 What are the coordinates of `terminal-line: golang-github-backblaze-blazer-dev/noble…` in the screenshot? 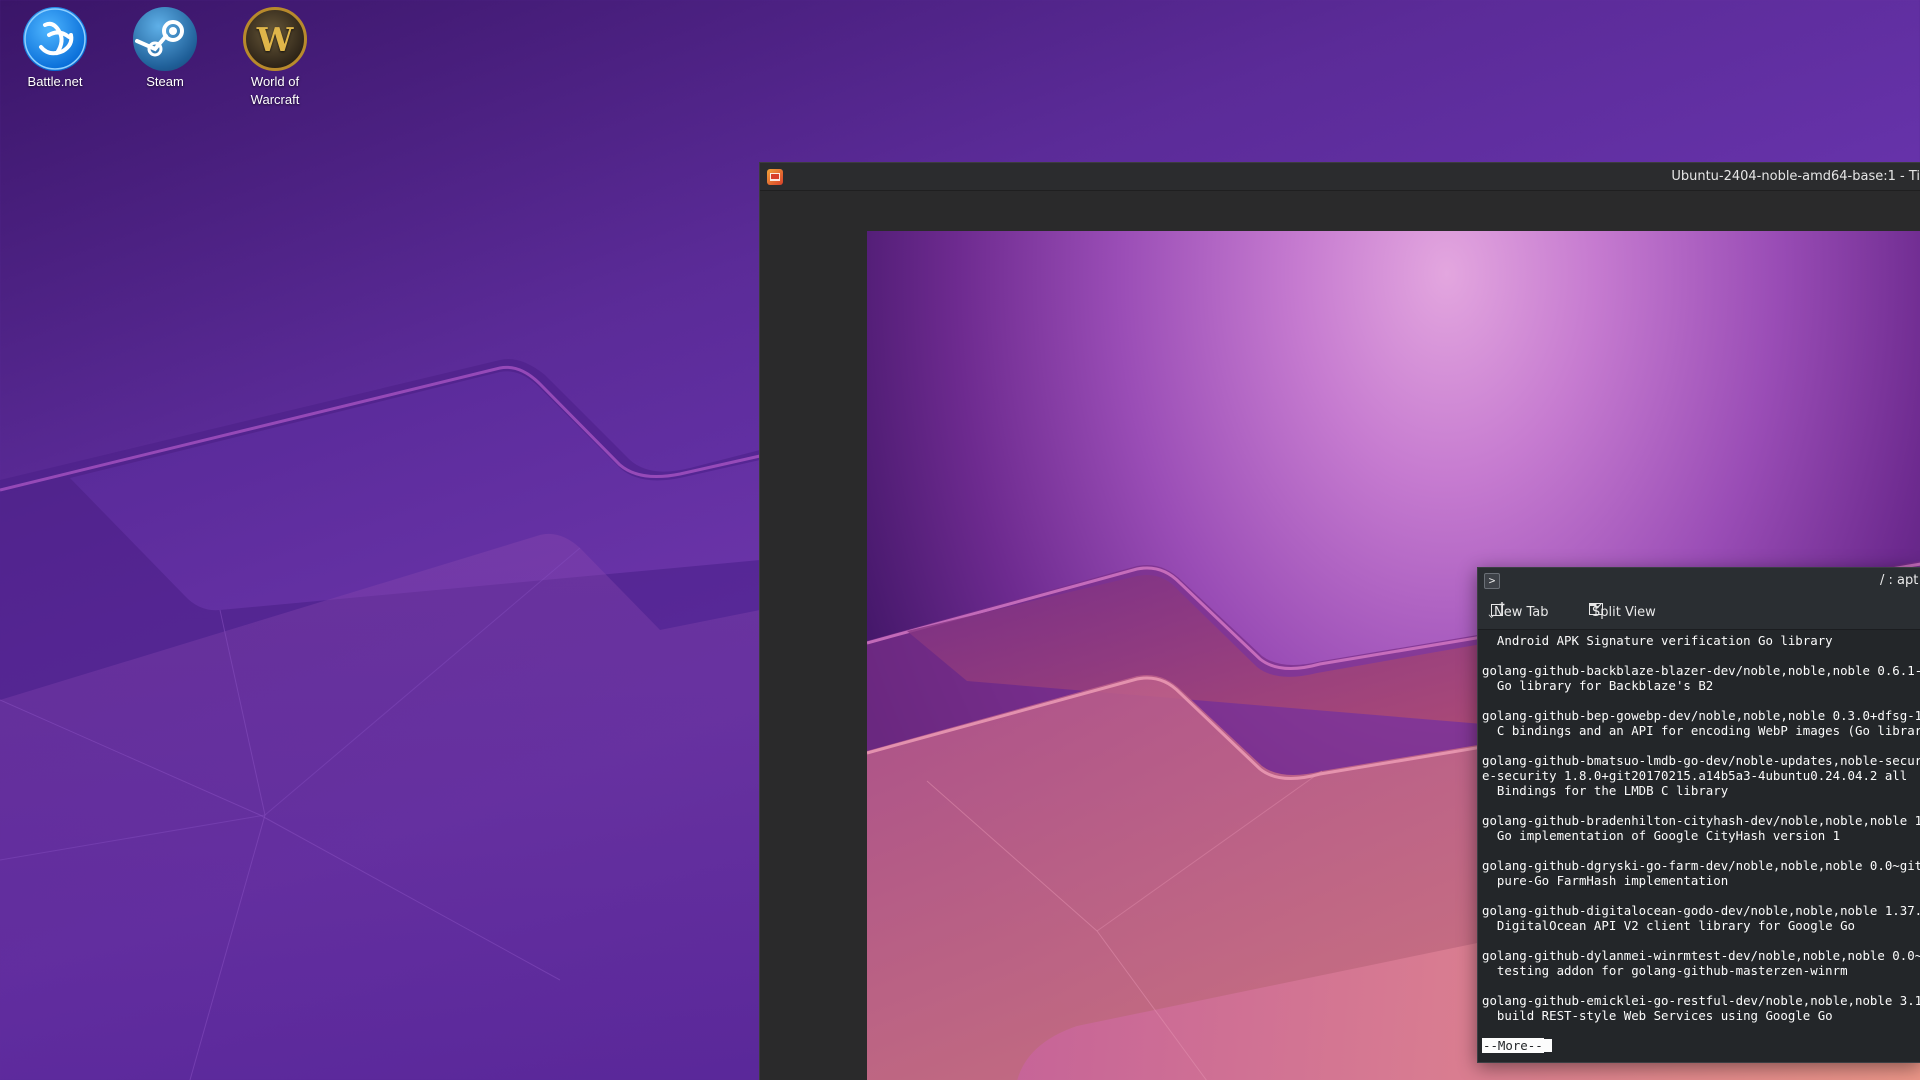 It's located at (1701, 670).